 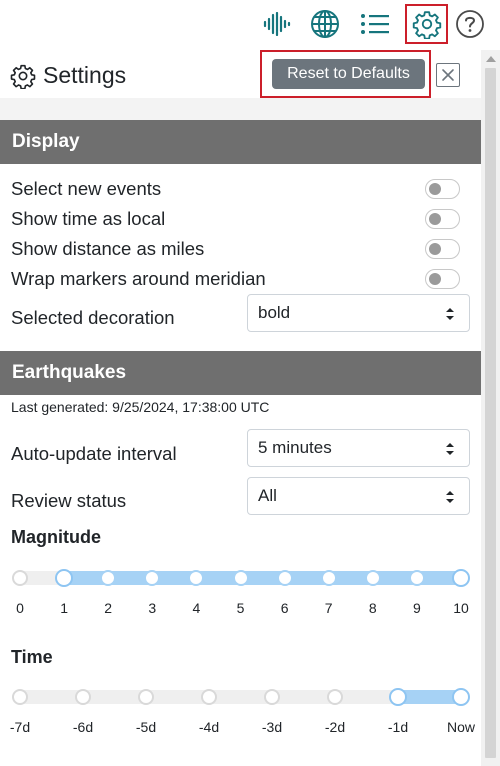 What do you see at coordinates (240, 608) in the screenshot?
I see `slider-tick-label: 5` at bounding box center [240, 608].